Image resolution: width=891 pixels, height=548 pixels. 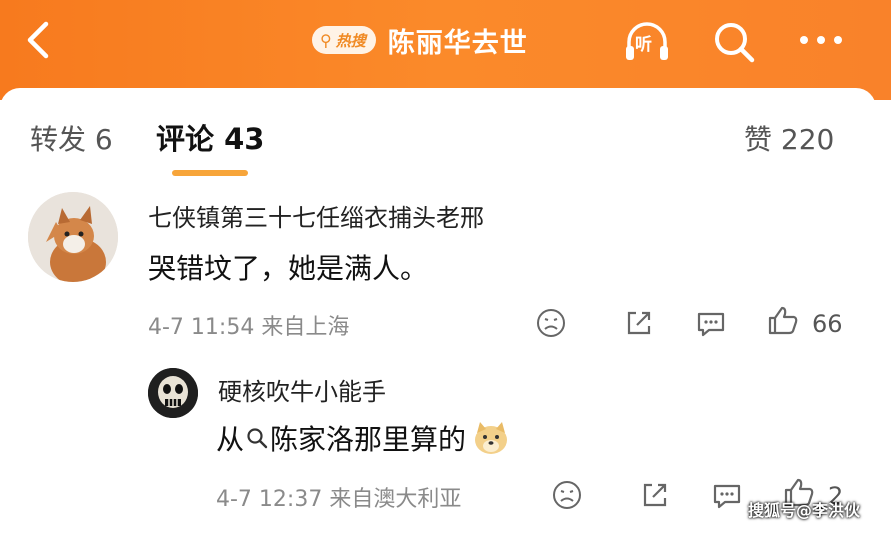 What do you see at coordinates (257, 438) in the screenshot?
I see `search-link-icon` at bounding box center [257, 438].